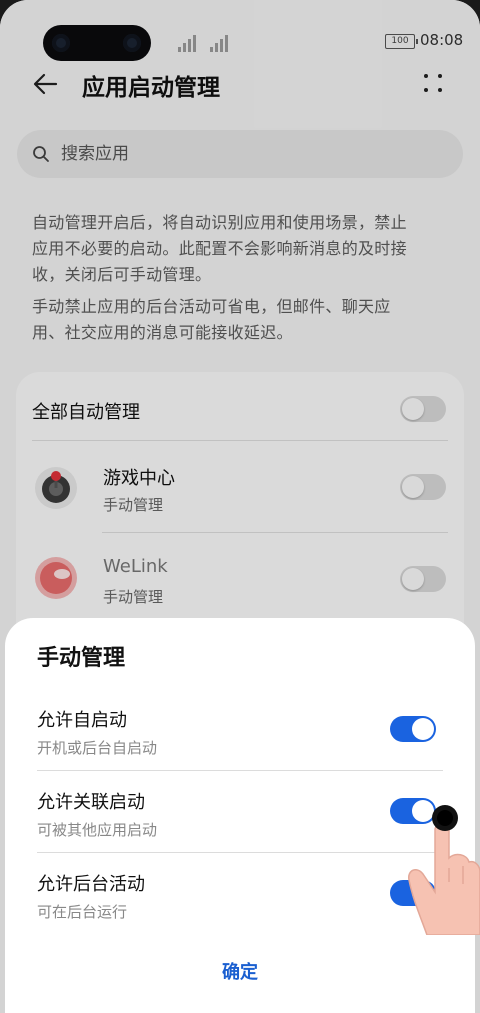  I want to click on option-subtitle: 可在后台运行, so click(82, 912).